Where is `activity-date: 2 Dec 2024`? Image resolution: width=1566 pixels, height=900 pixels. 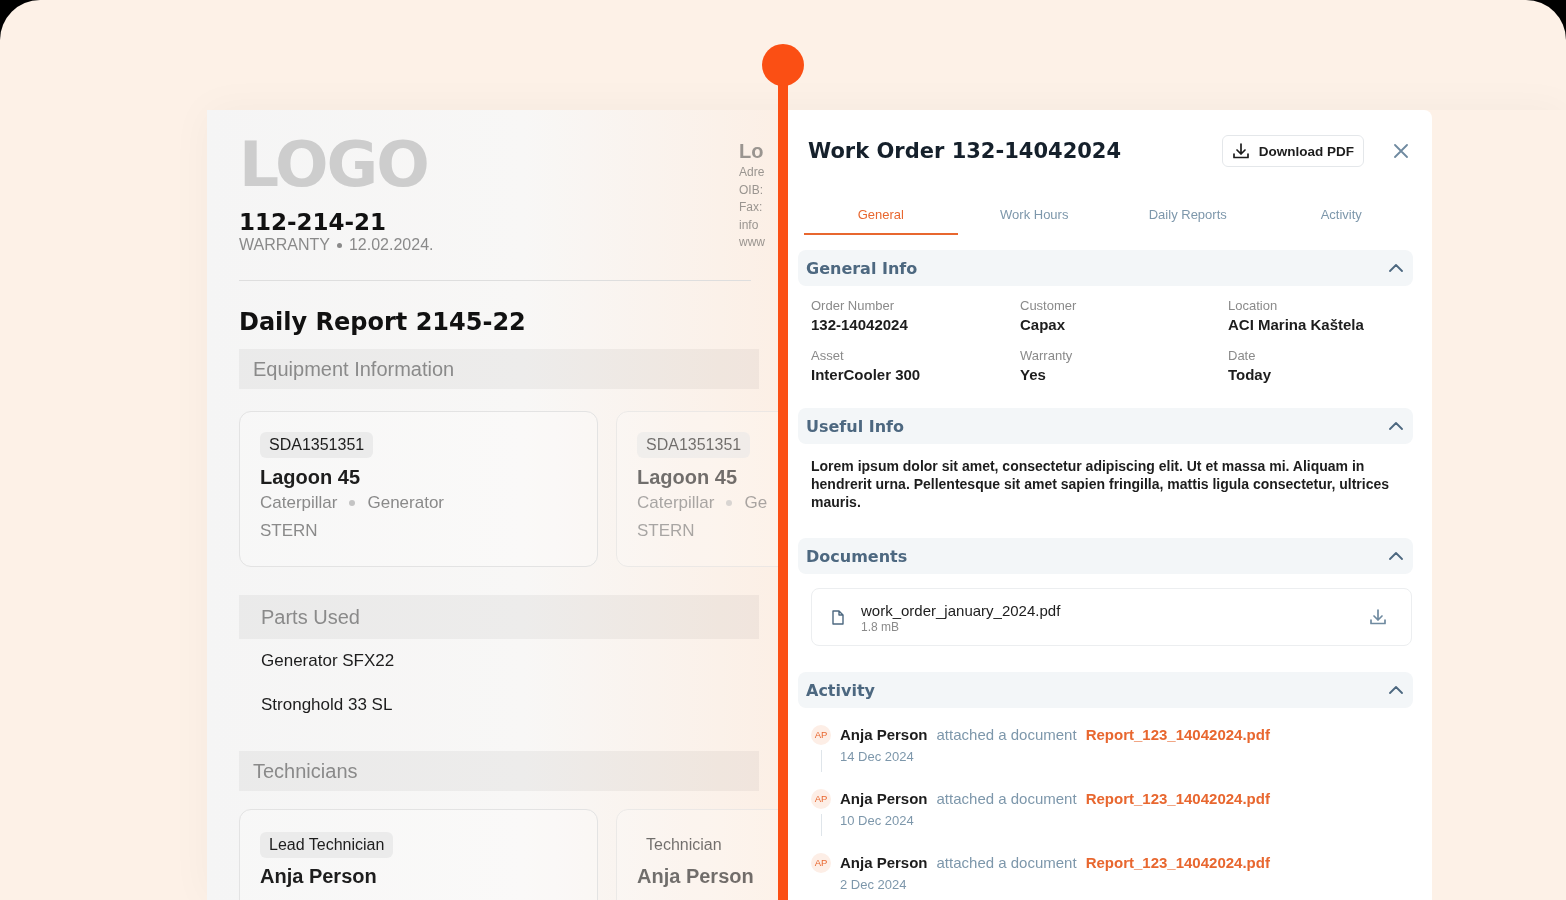
activity-date: 2 Dec 2024 is located at coordinates (873, 885).